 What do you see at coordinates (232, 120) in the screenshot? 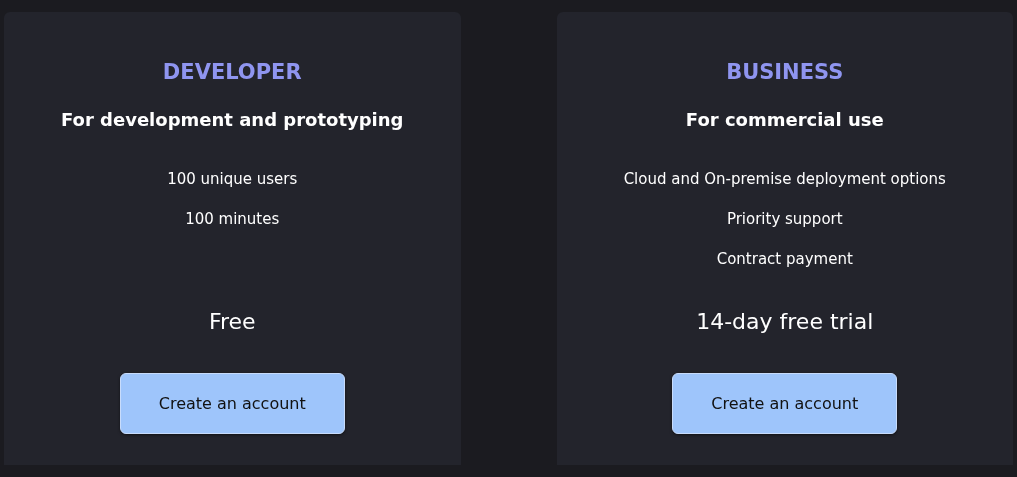
I see `plan-tagline: For development and prototyping` at bounding box center [232, 120].